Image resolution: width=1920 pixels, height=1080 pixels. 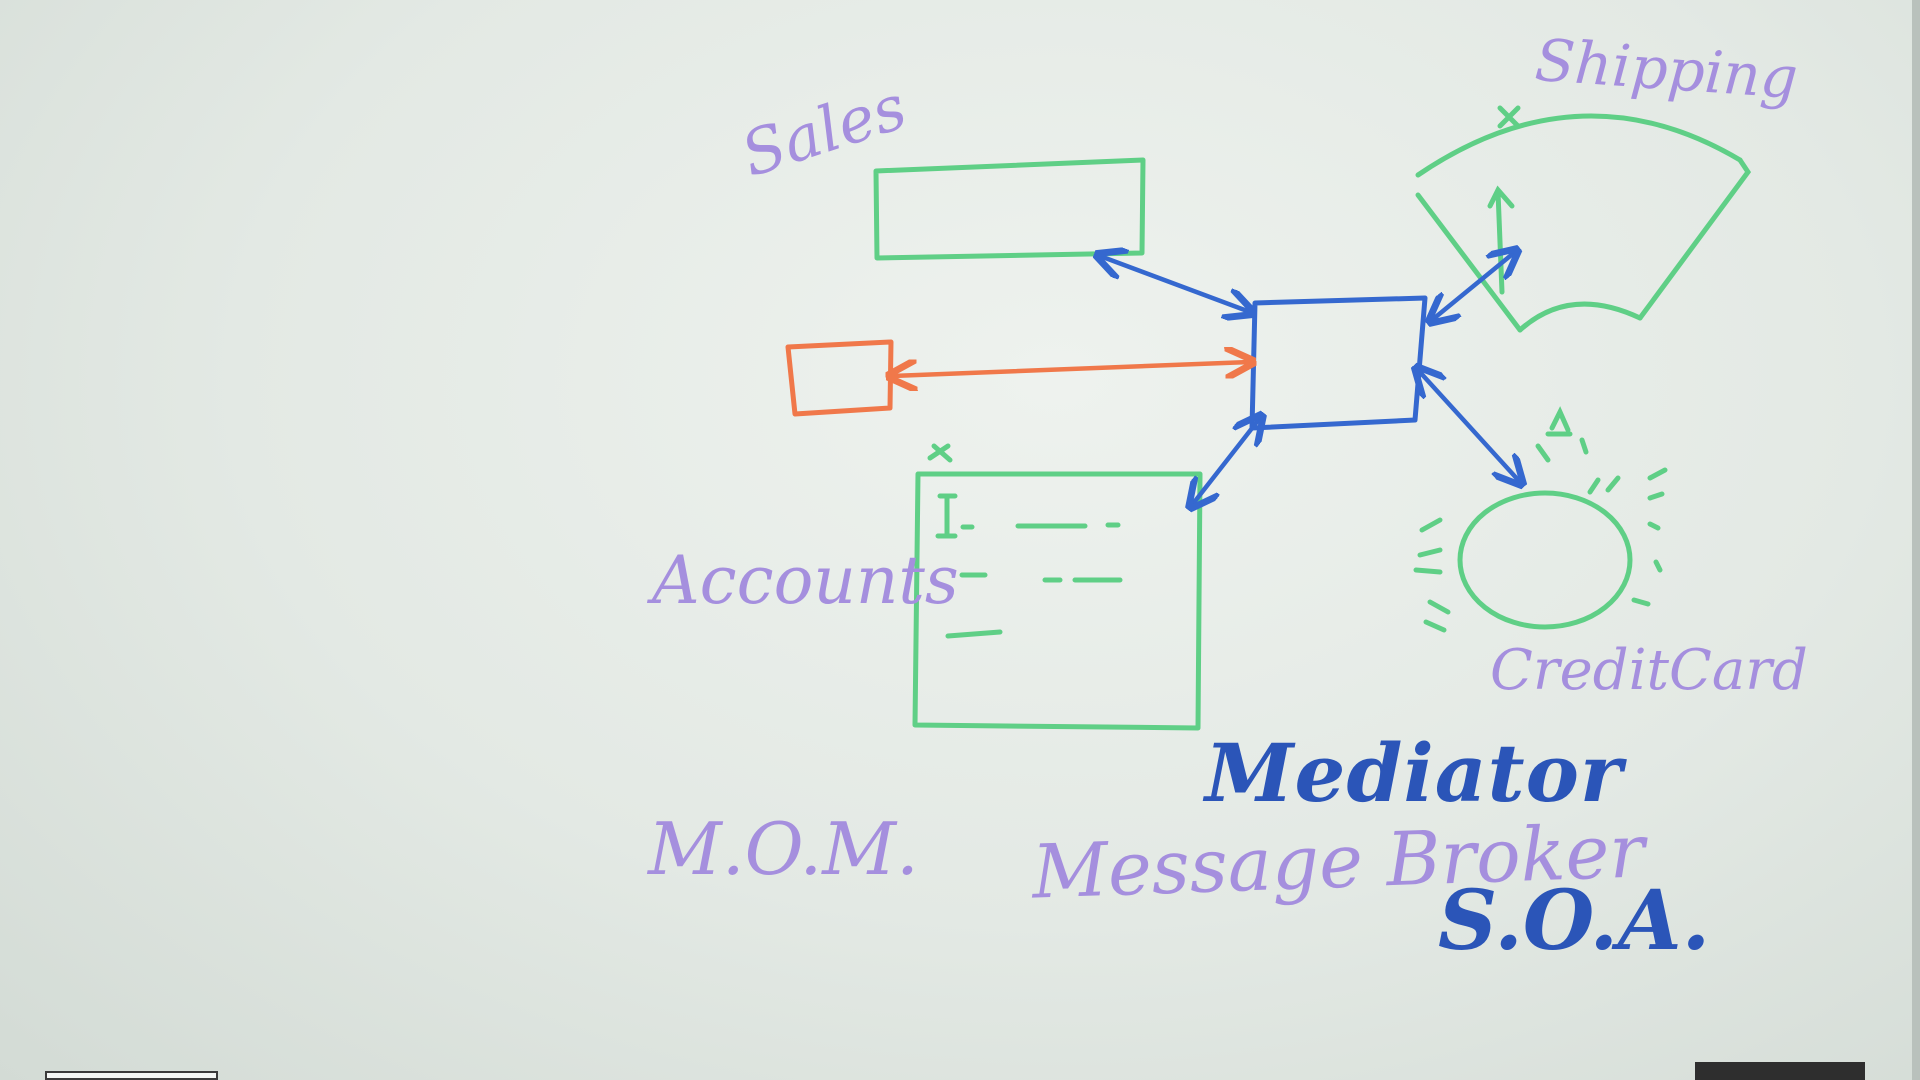 I want to click on credit-card-label: CreditCard, so click(x=1649, y=670).